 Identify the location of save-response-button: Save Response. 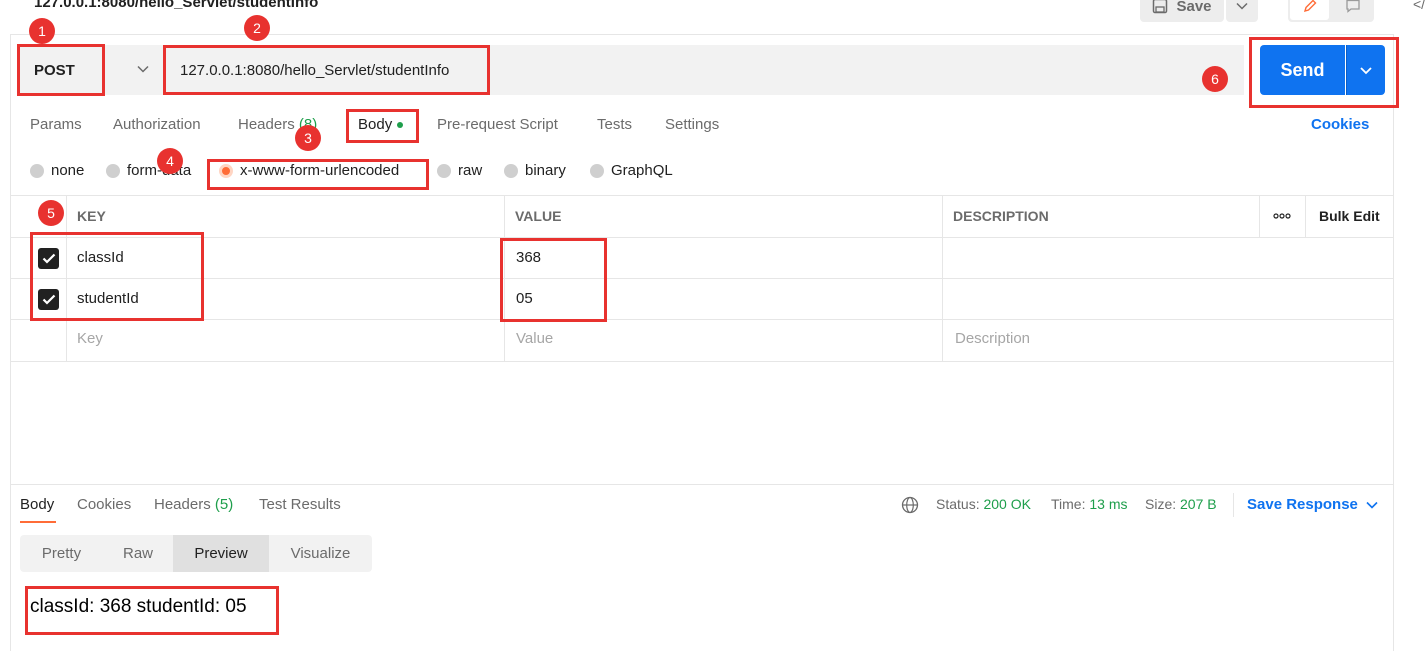
(1312, 504).